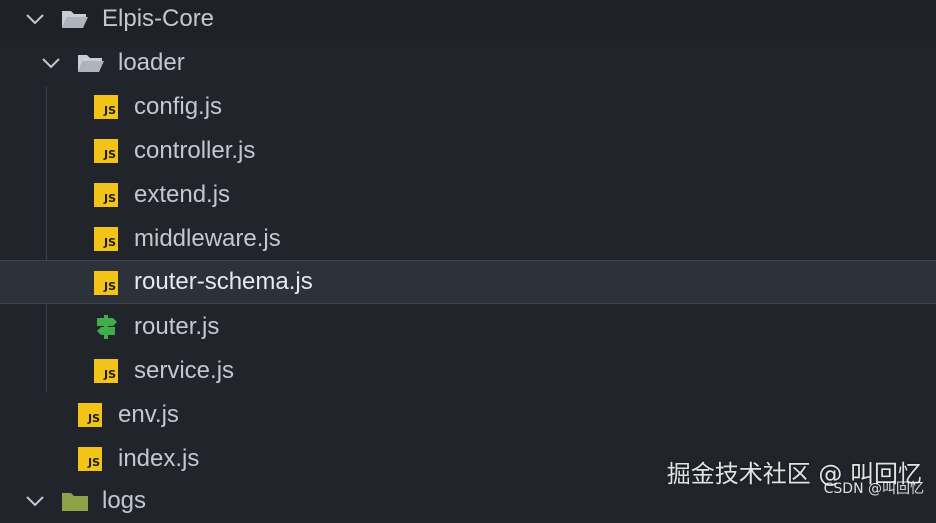 This screenshot has width=936, height=523. Describe the element at coordinates (158, 18) in the screenshot. I see `folder-label: Elpis-Core` at that location.